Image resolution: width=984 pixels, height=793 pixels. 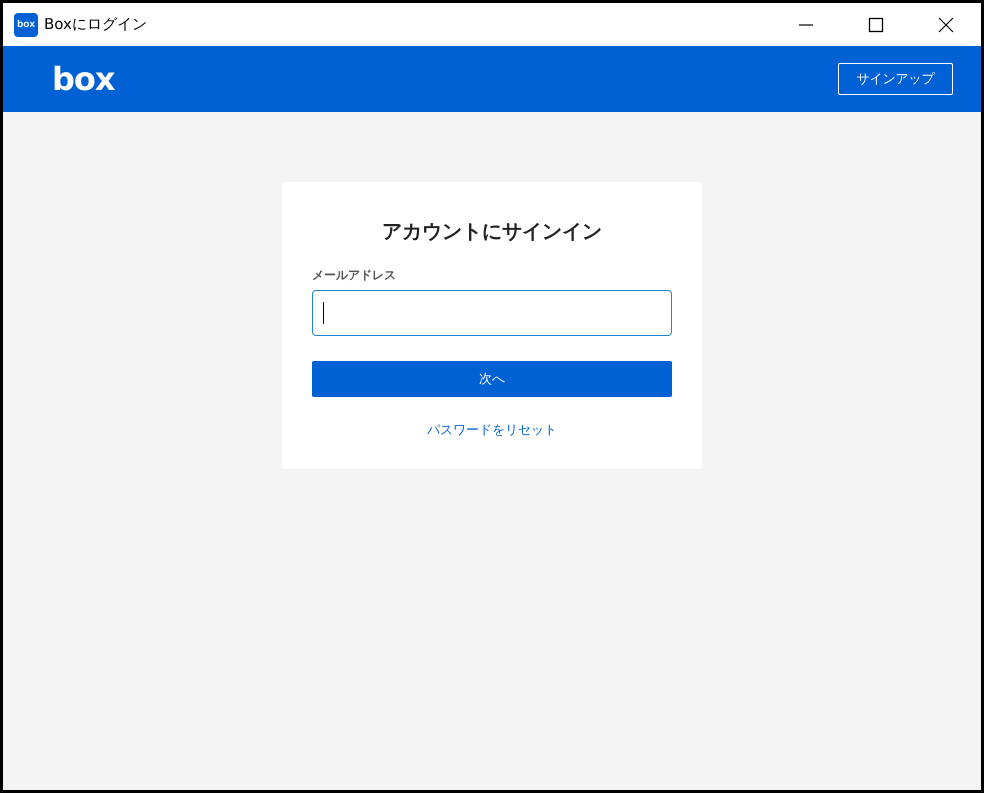 What do you see at coordinates (895, 79) in the screenshot?
I see `signup-button: サインアップ` at bounding box center [895, 79].